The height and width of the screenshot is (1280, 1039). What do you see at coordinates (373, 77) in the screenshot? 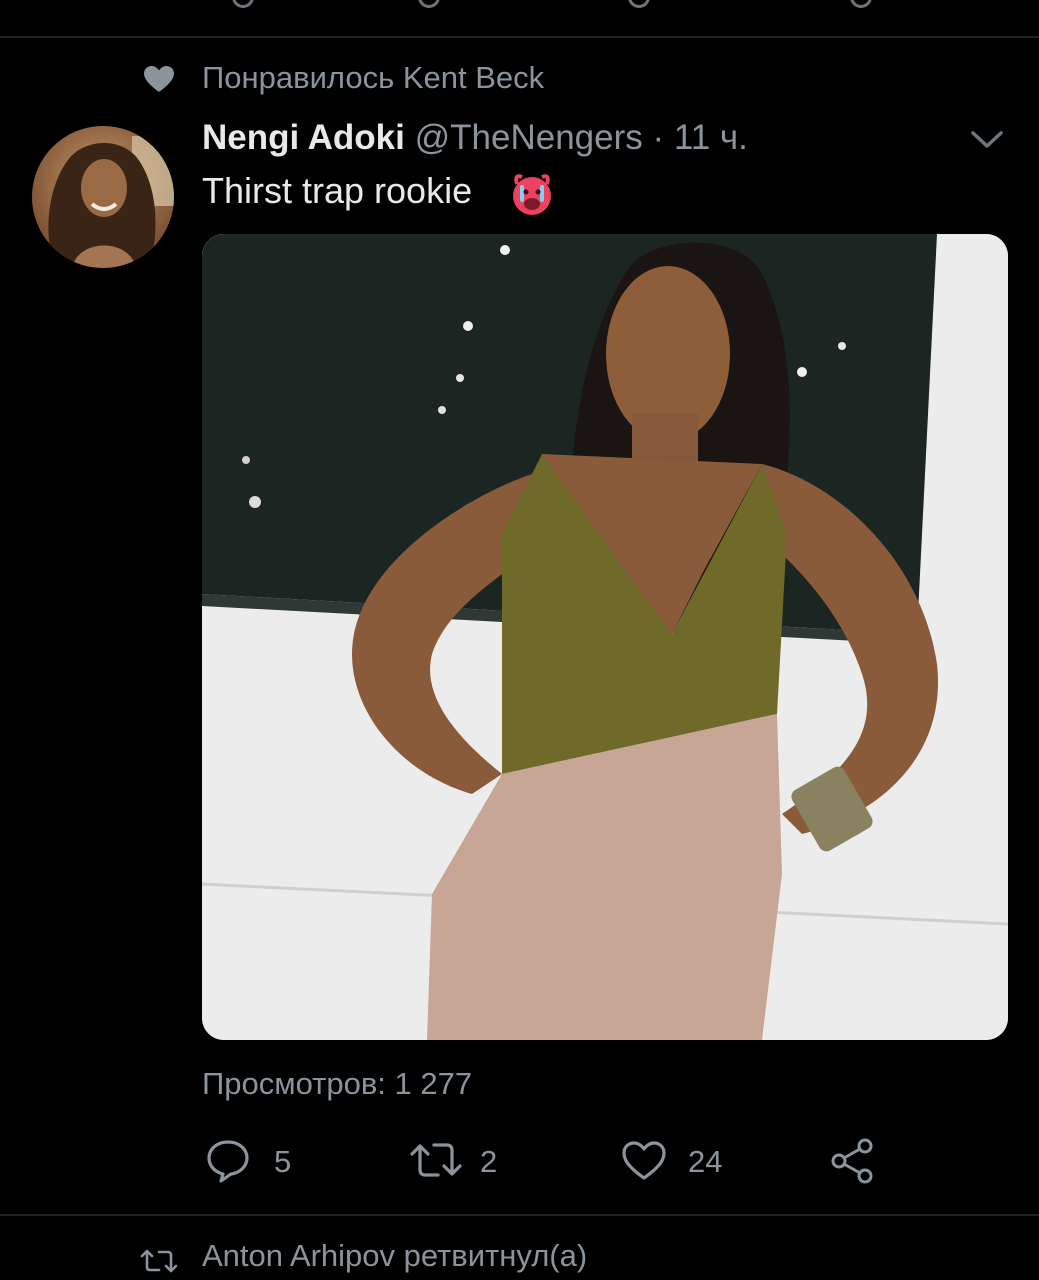
I see `liked-context-text: Понравилось Kent Beck` at bounding box center [373, 77].